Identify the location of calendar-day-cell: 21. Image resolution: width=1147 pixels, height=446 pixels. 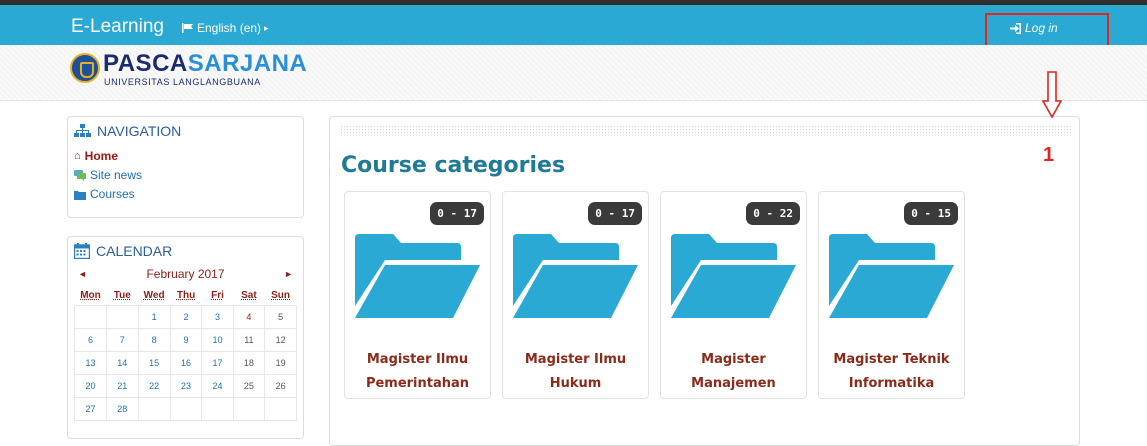
(122, 386).